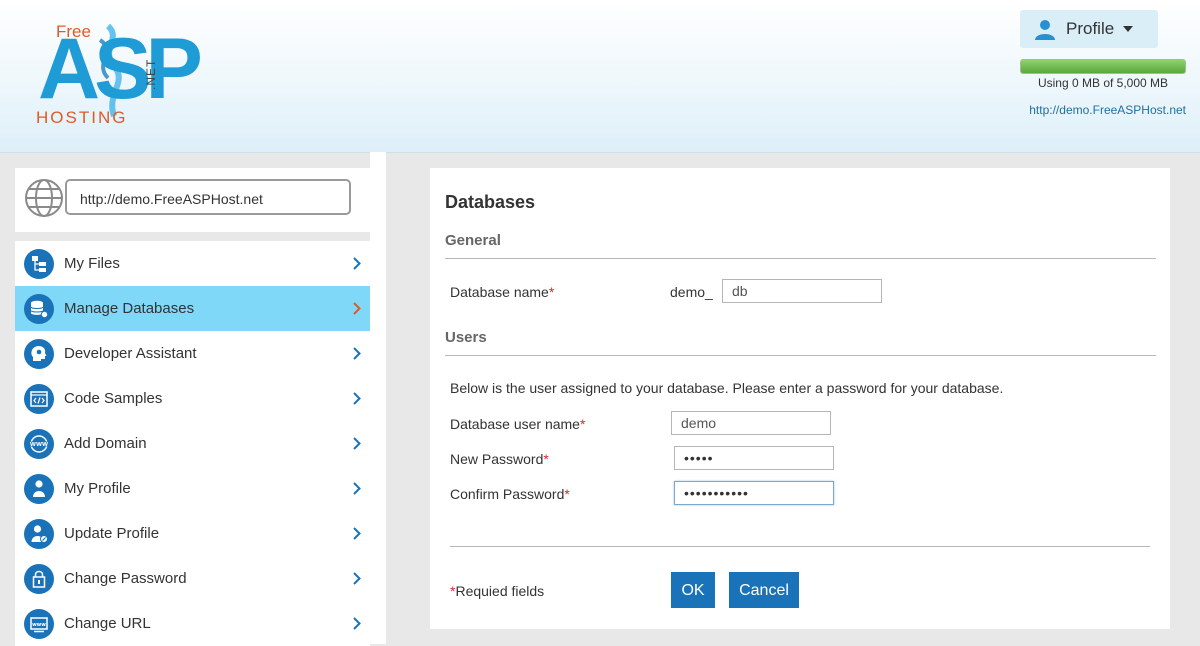  I want to click on sidebar-item-manage-databases: Manage Databases, so click(192, 308).